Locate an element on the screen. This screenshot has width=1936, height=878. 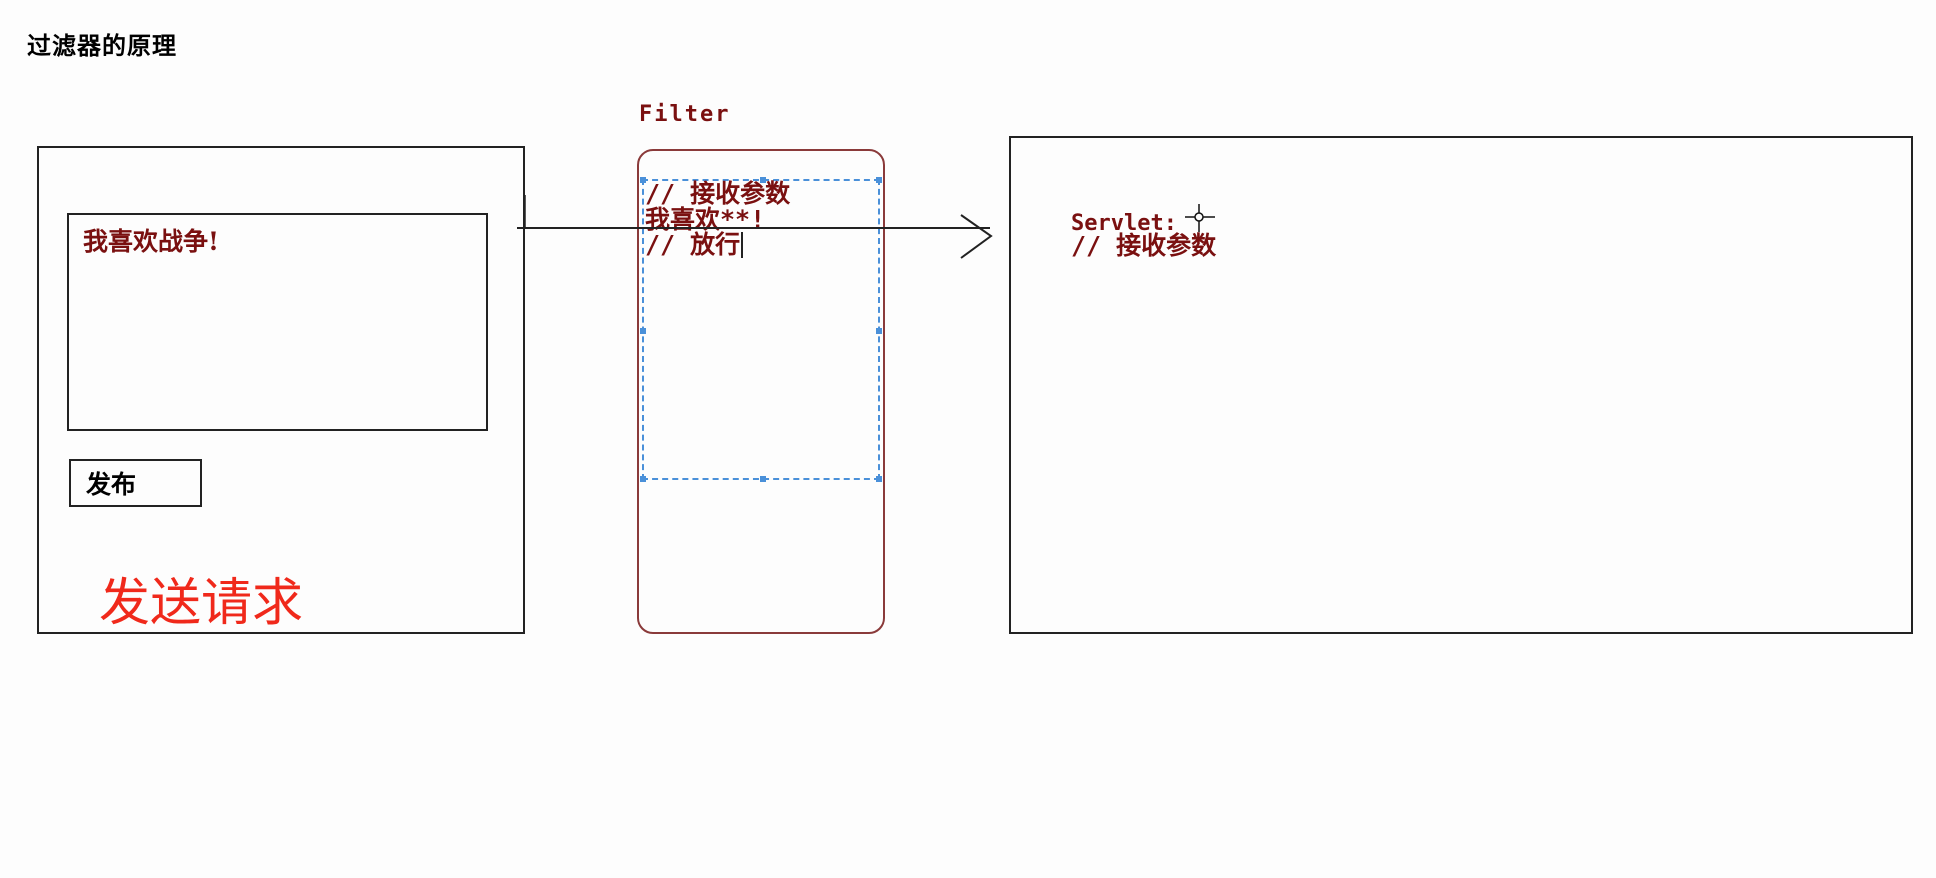
diagram-overlay is located at coordinates (866, 227).